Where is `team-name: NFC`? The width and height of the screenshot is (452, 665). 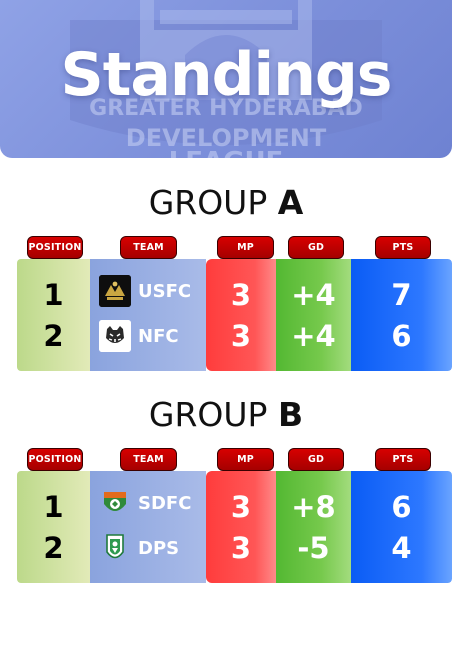
team-name: NFC is located at coordinates (158, 336).